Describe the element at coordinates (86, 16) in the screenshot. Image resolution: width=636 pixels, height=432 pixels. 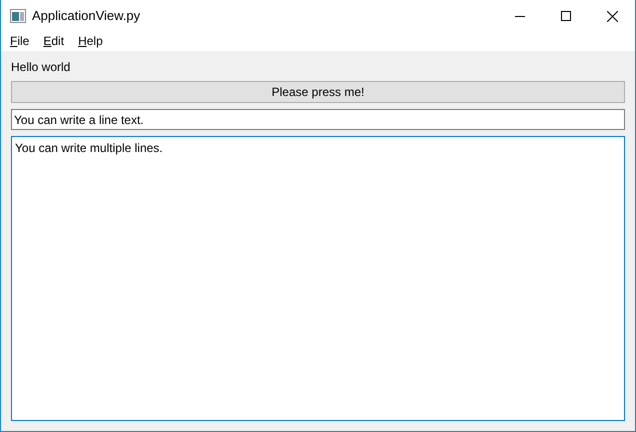
I see `window-title: ApplicationView.py` at that location.